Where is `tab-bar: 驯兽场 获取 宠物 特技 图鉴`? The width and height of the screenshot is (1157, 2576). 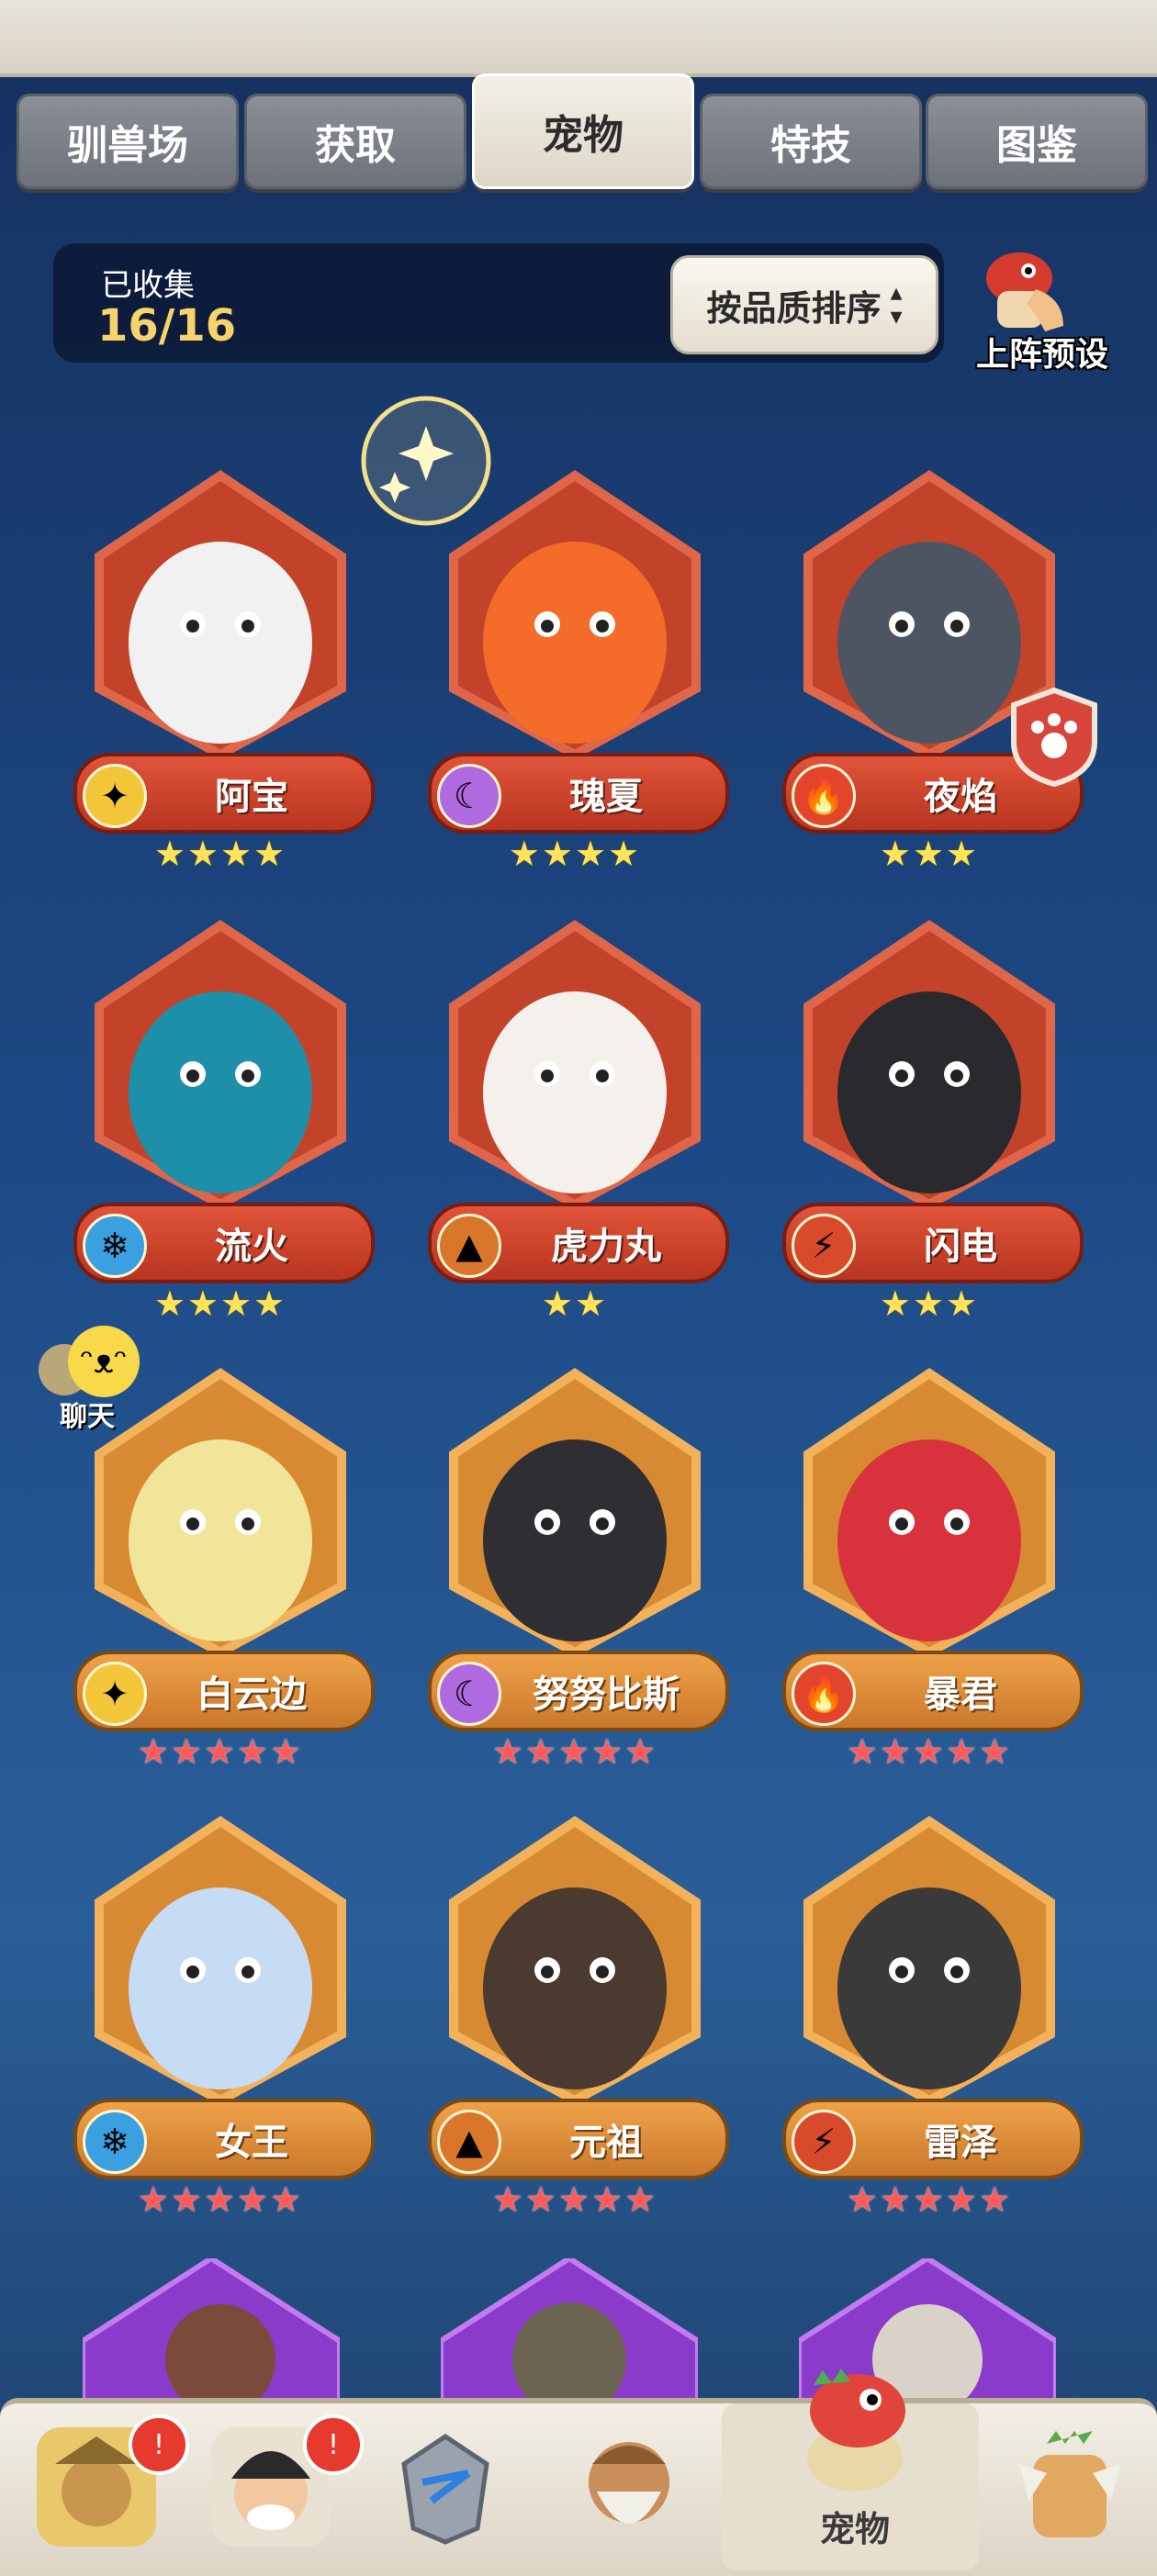
tab-bar: 驯兽场 获取 宠物 特技 图鉴 is located at coordinates (578, 133).